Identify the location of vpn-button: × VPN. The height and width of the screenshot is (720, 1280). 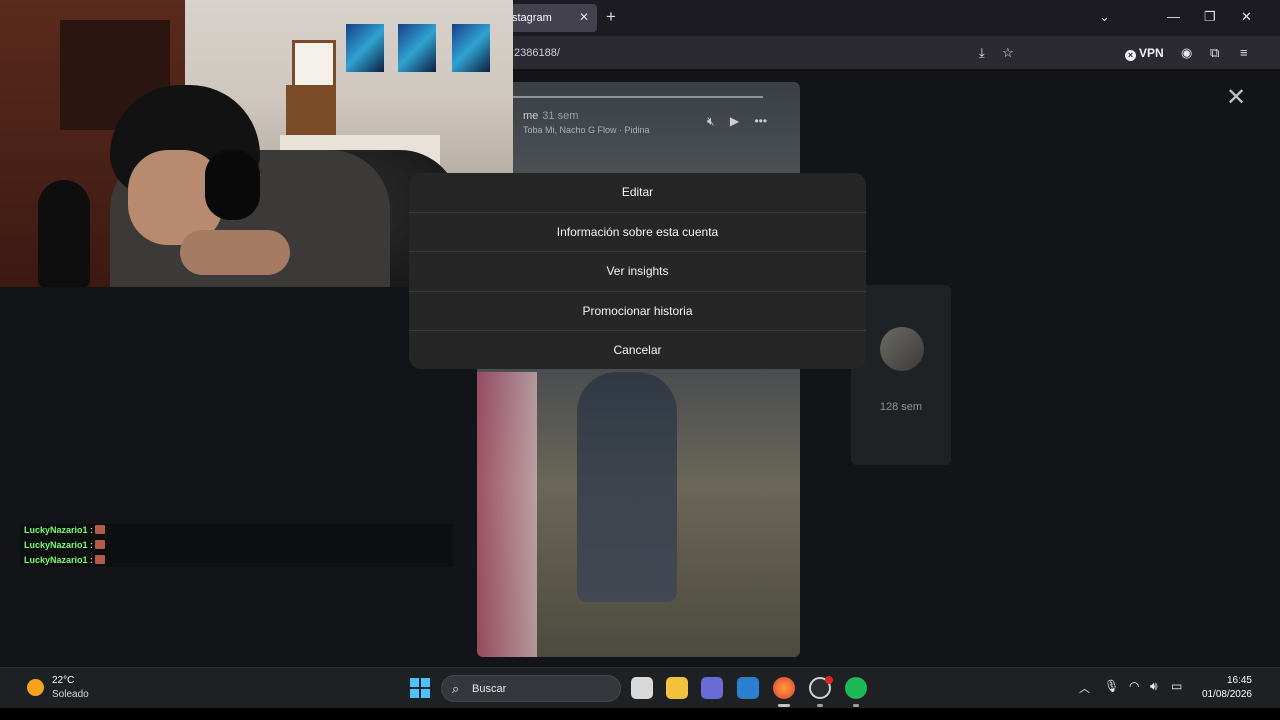
(1144, 53).